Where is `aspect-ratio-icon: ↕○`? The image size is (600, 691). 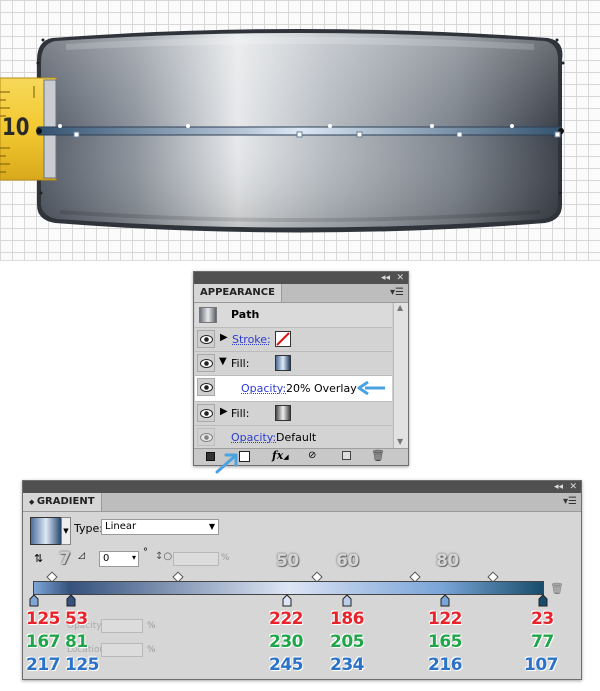
aspect-ratio-icon: ↕○ is located at coordinates (164, 556).